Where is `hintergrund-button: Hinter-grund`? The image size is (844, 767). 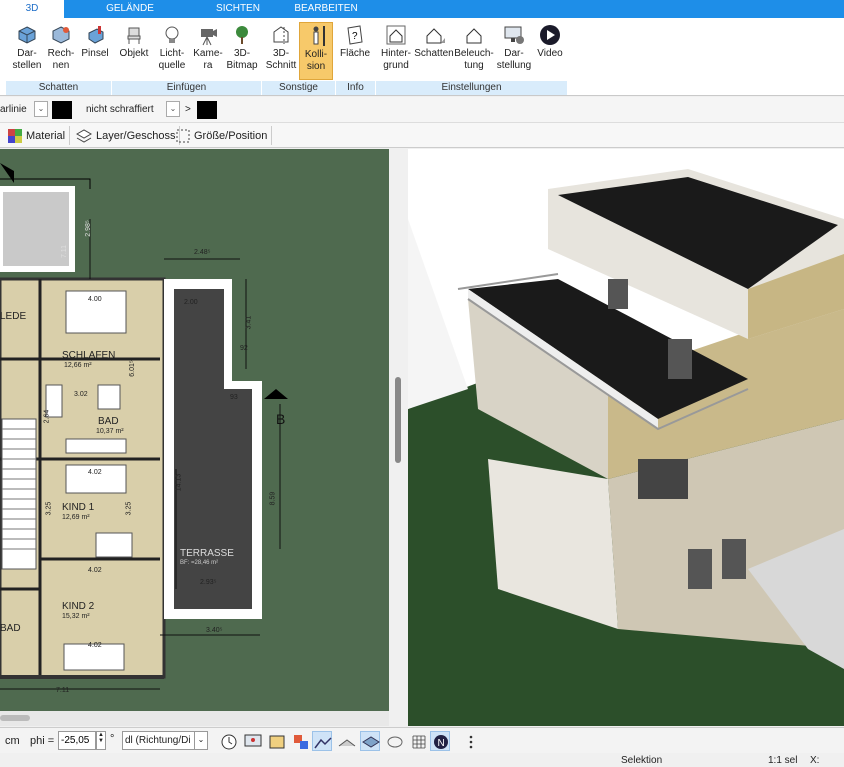
hintergrund-button: Hinter-grund is located at coordinates (396, 51).